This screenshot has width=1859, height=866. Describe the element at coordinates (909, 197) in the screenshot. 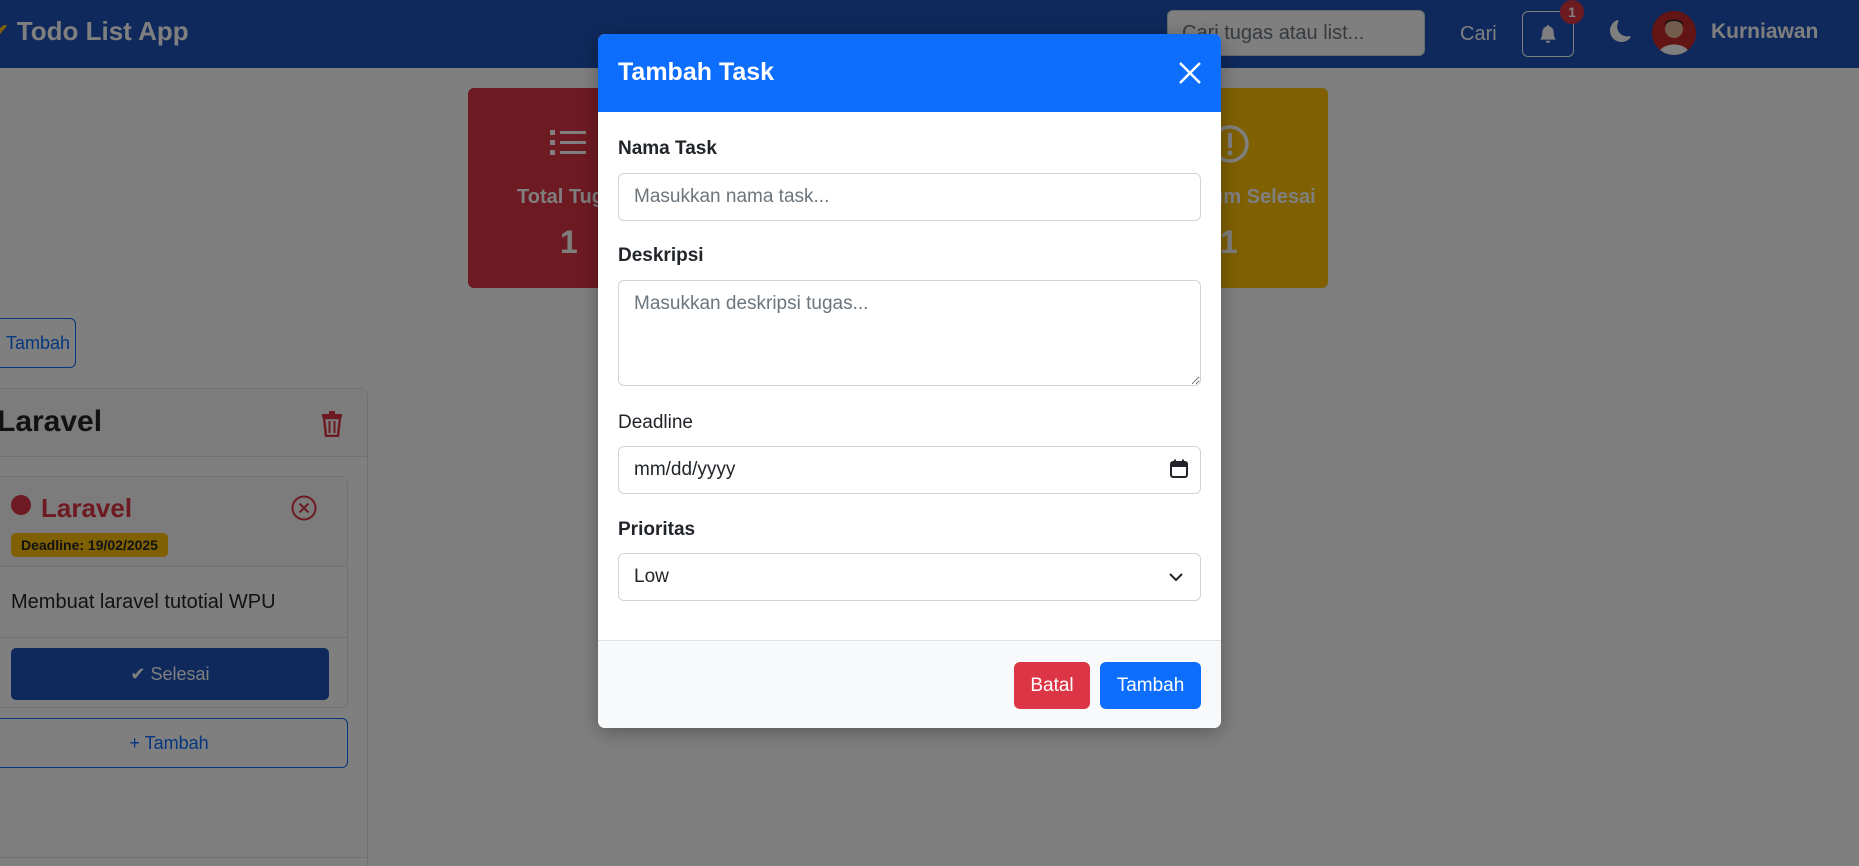

I see `task-name-input` at that location.